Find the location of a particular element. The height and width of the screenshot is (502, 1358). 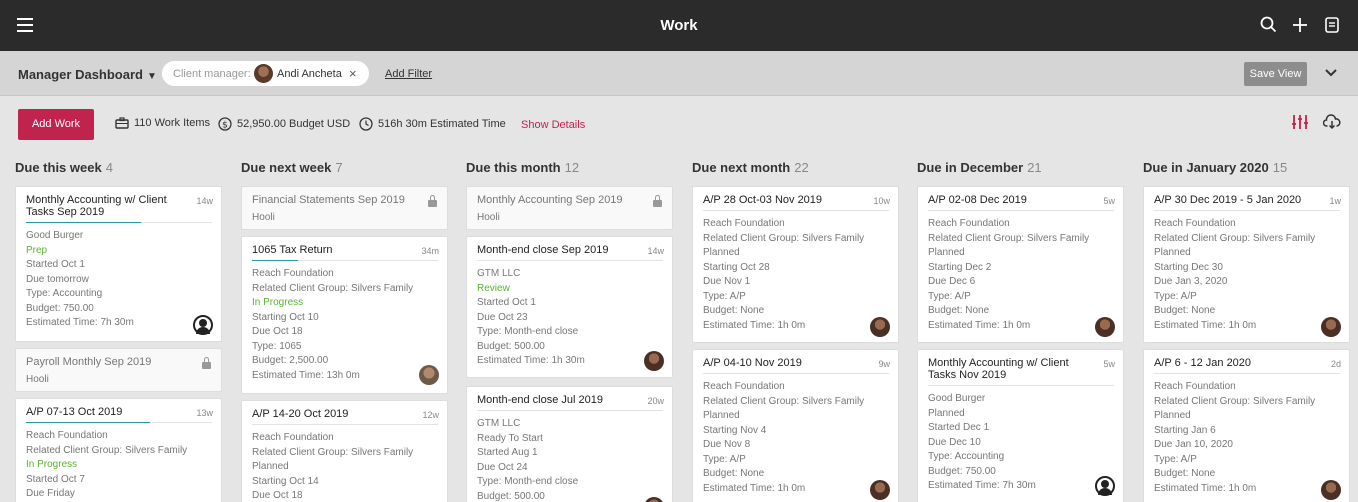

column-header: Due this month 12 is located at coordinates (570, 169).